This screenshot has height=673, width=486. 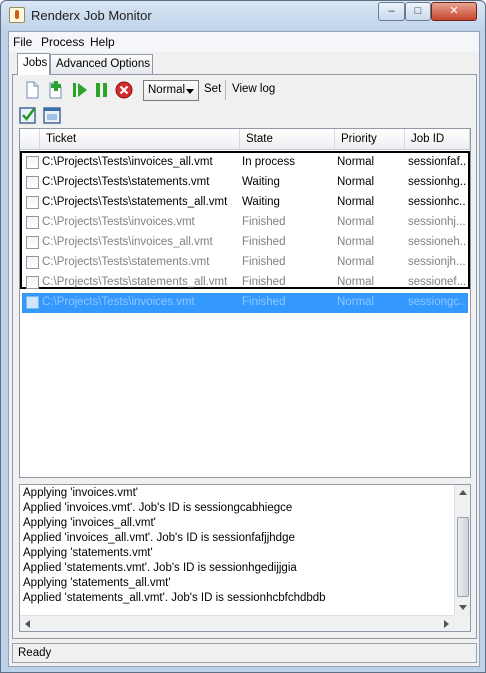 I want to click on log-line: Applying 'statements_all.vmt', so click(x=97, y=583).